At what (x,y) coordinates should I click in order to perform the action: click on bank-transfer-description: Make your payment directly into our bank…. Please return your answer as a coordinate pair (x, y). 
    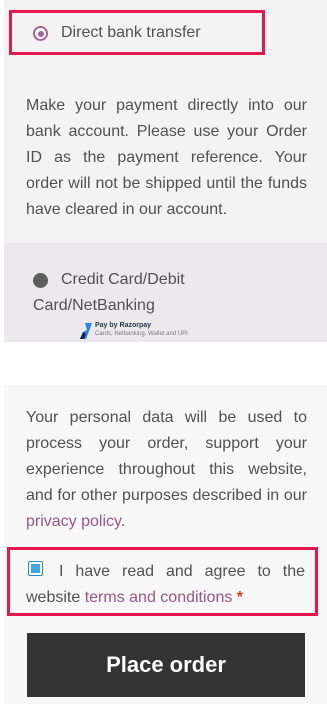
    Looking at the image, I should click on (166, 157).